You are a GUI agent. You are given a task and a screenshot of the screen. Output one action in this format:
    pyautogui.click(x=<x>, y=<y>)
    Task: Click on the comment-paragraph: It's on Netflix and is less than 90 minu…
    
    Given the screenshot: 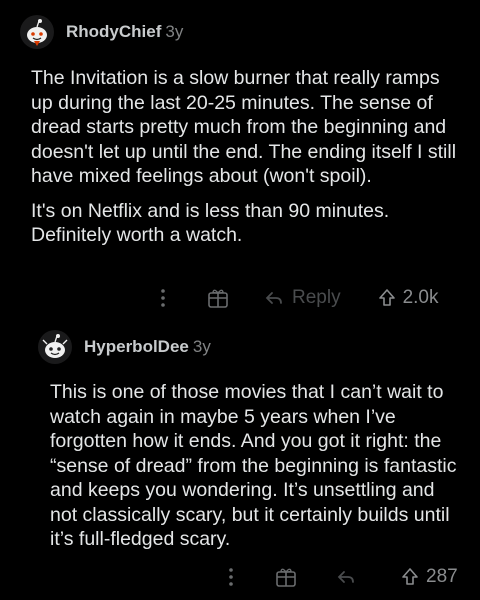 What is the action you would take?
    pyautogui.click(x=210, y=223)
    